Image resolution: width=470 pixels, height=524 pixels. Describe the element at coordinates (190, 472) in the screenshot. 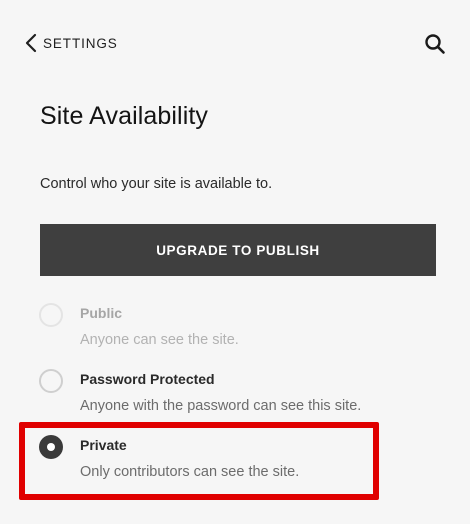

I see `option-private-description: Only contributors can see the site.` at that location.